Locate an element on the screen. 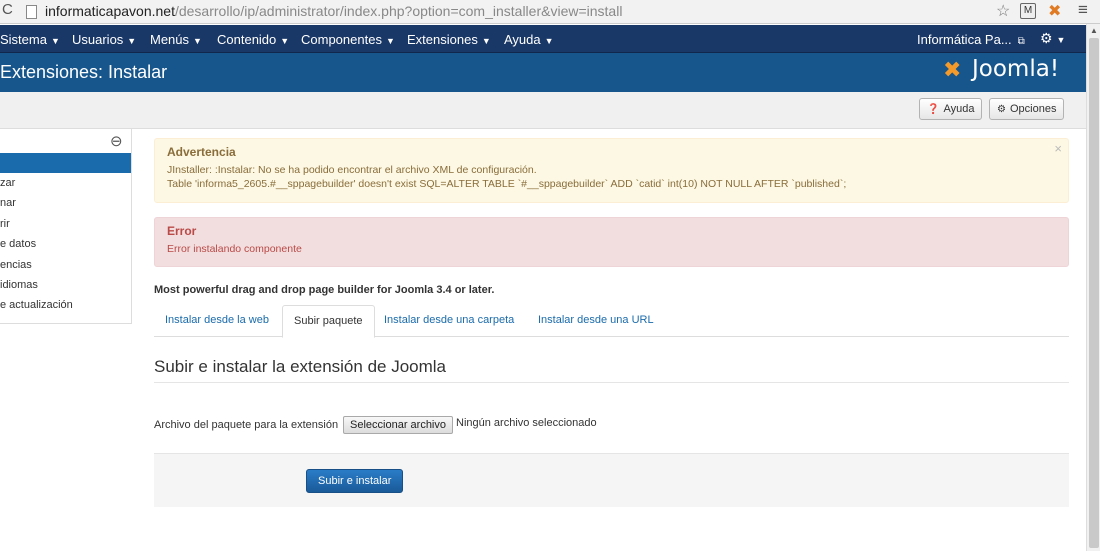  gear-icon: ⚙ is located at coordinates (1001, 109).